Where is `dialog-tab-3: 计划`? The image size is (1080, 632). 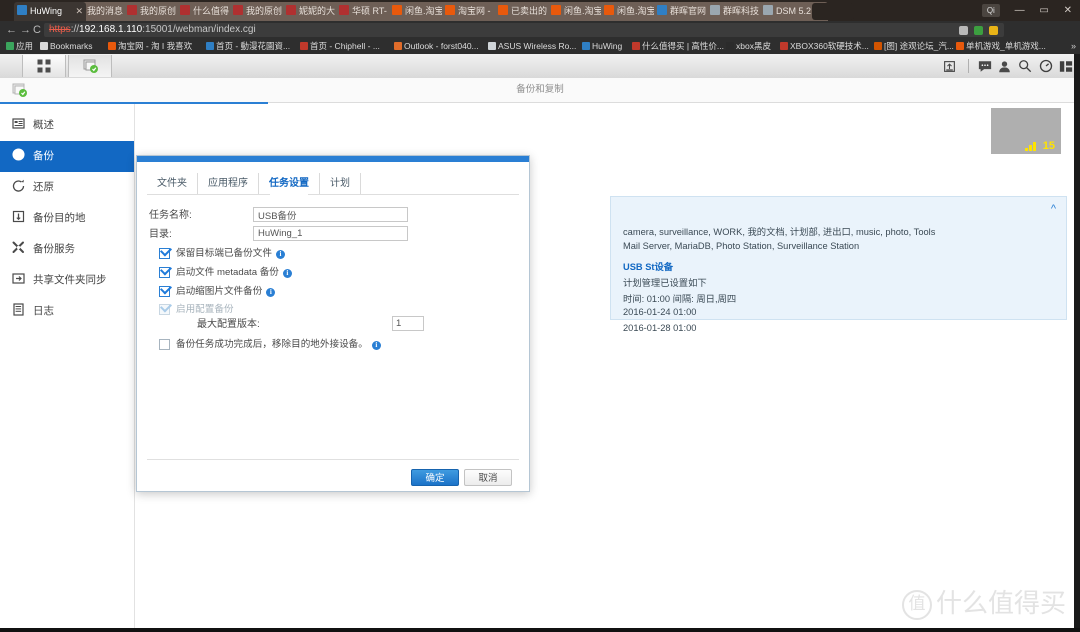
dialog-tab-3: 计划 is located at coordinates (340, 183).